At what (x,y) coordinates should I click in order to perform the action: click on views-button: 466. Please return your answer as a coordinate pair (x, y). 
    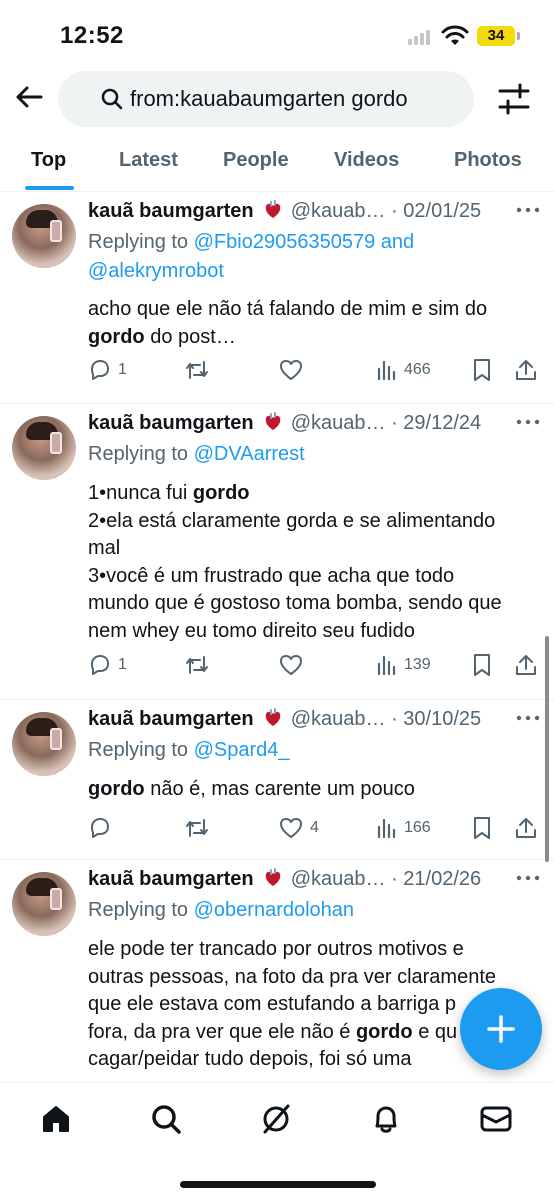
    Looking at the image, I should click on (403, 370).